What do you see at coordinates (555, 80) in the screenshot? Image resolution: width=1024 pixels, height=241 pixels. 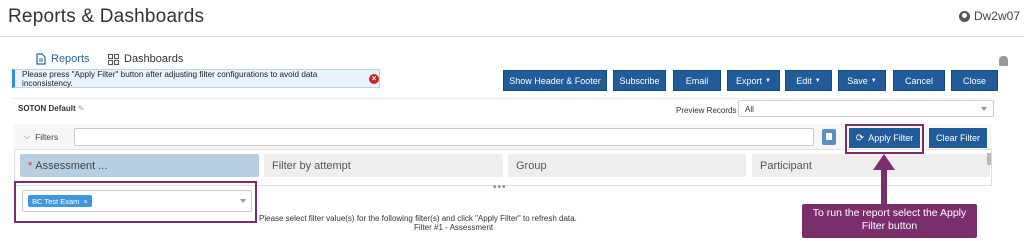 I see `show-header-footer-button: Show Header & Footer` at bounding box center [555, 80].